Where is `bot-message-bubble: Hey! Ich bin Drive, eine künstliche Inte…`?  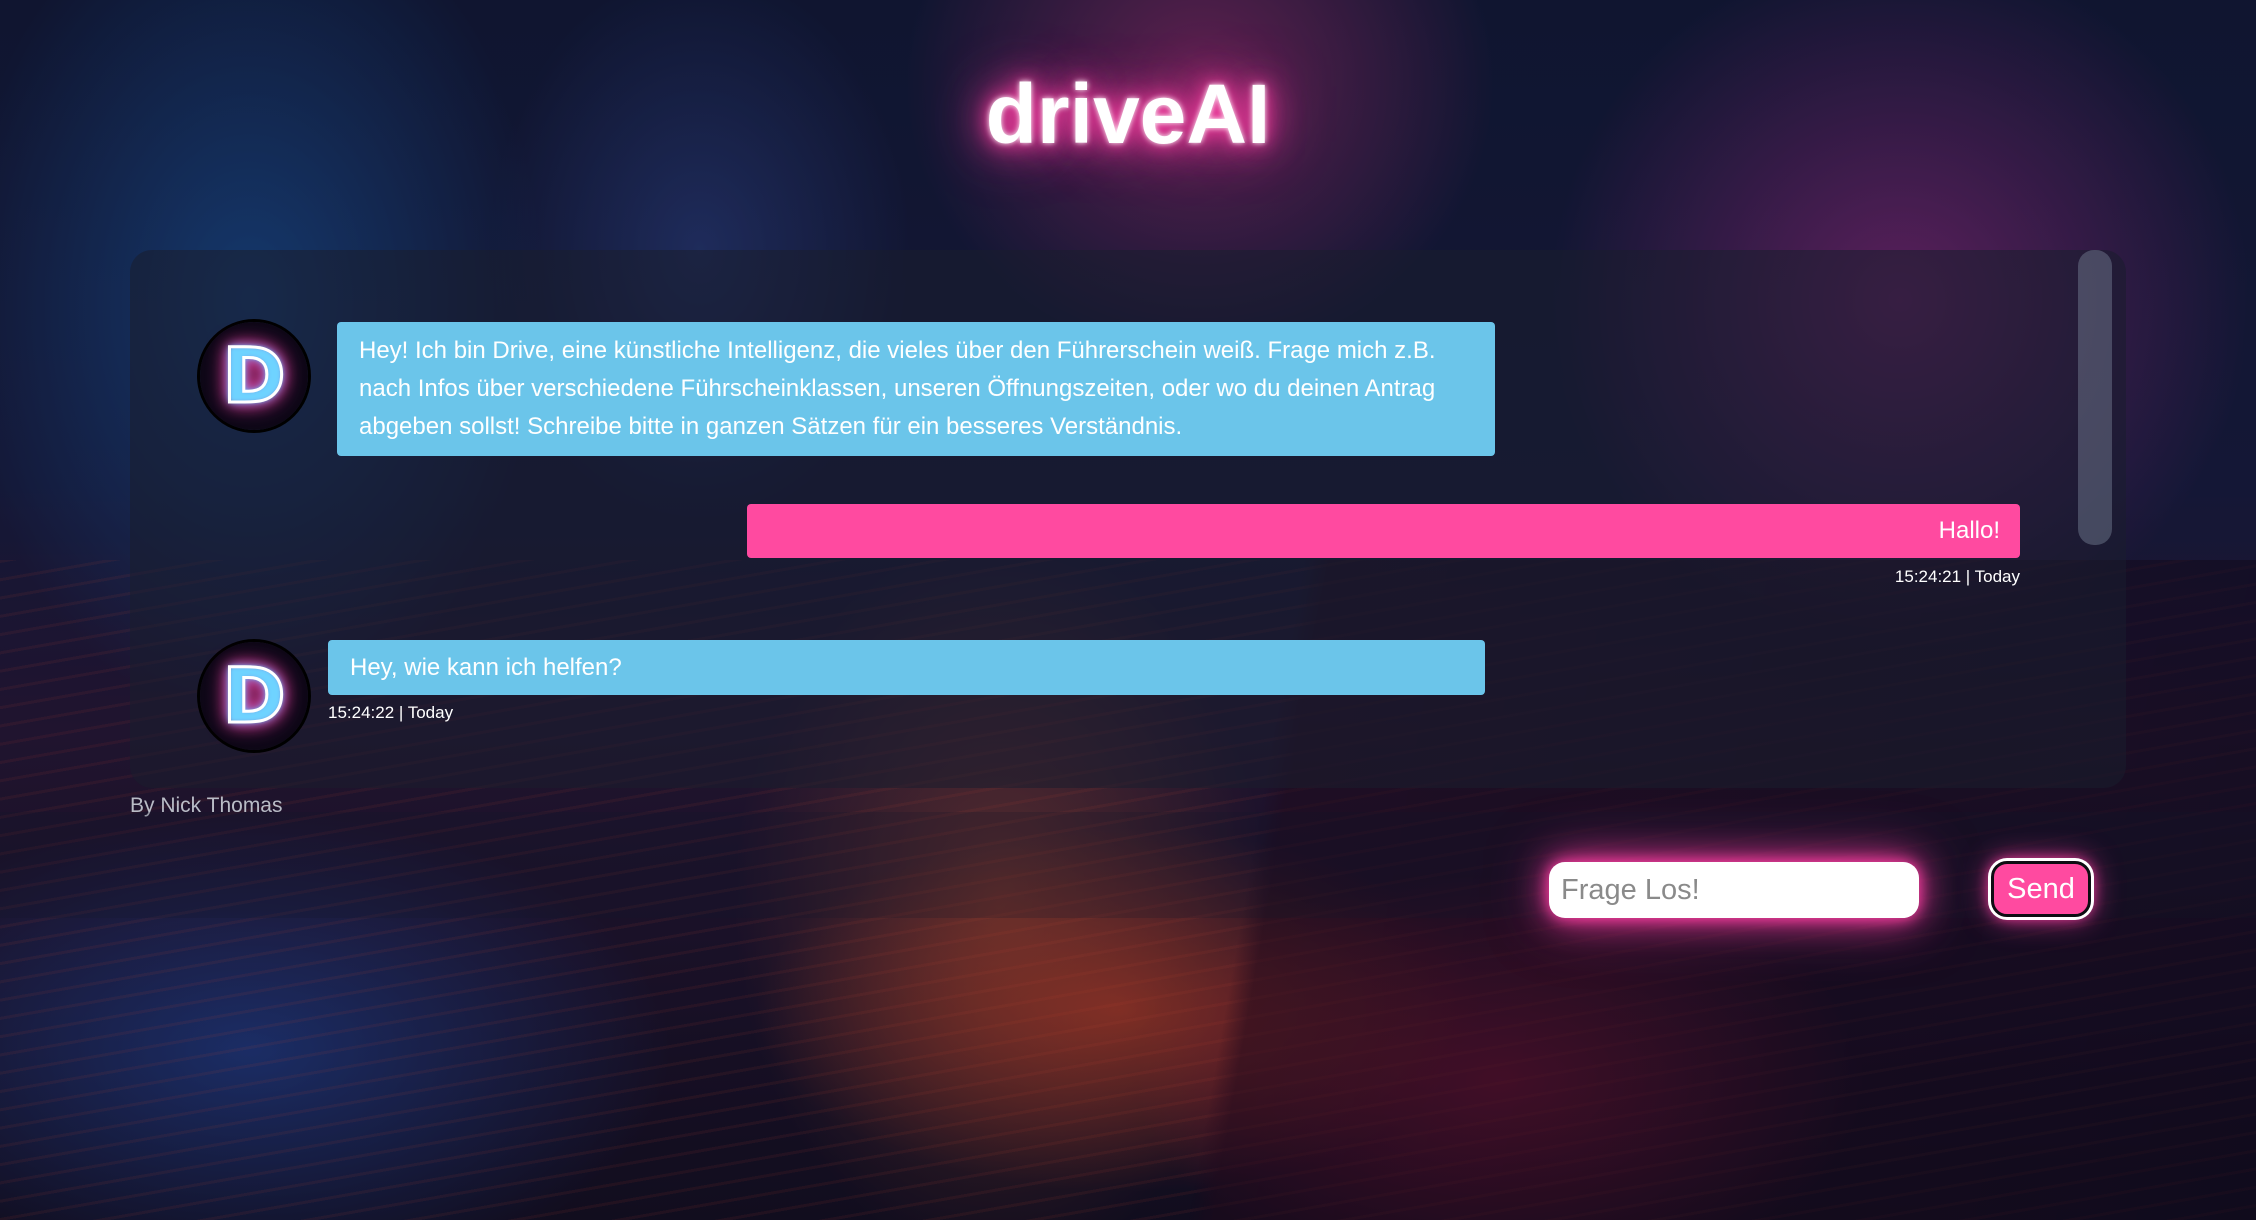
bot-message-bubble: Hey! Ich bin Drive, eine künstliche Inte… is located at coordinates (916, 389).